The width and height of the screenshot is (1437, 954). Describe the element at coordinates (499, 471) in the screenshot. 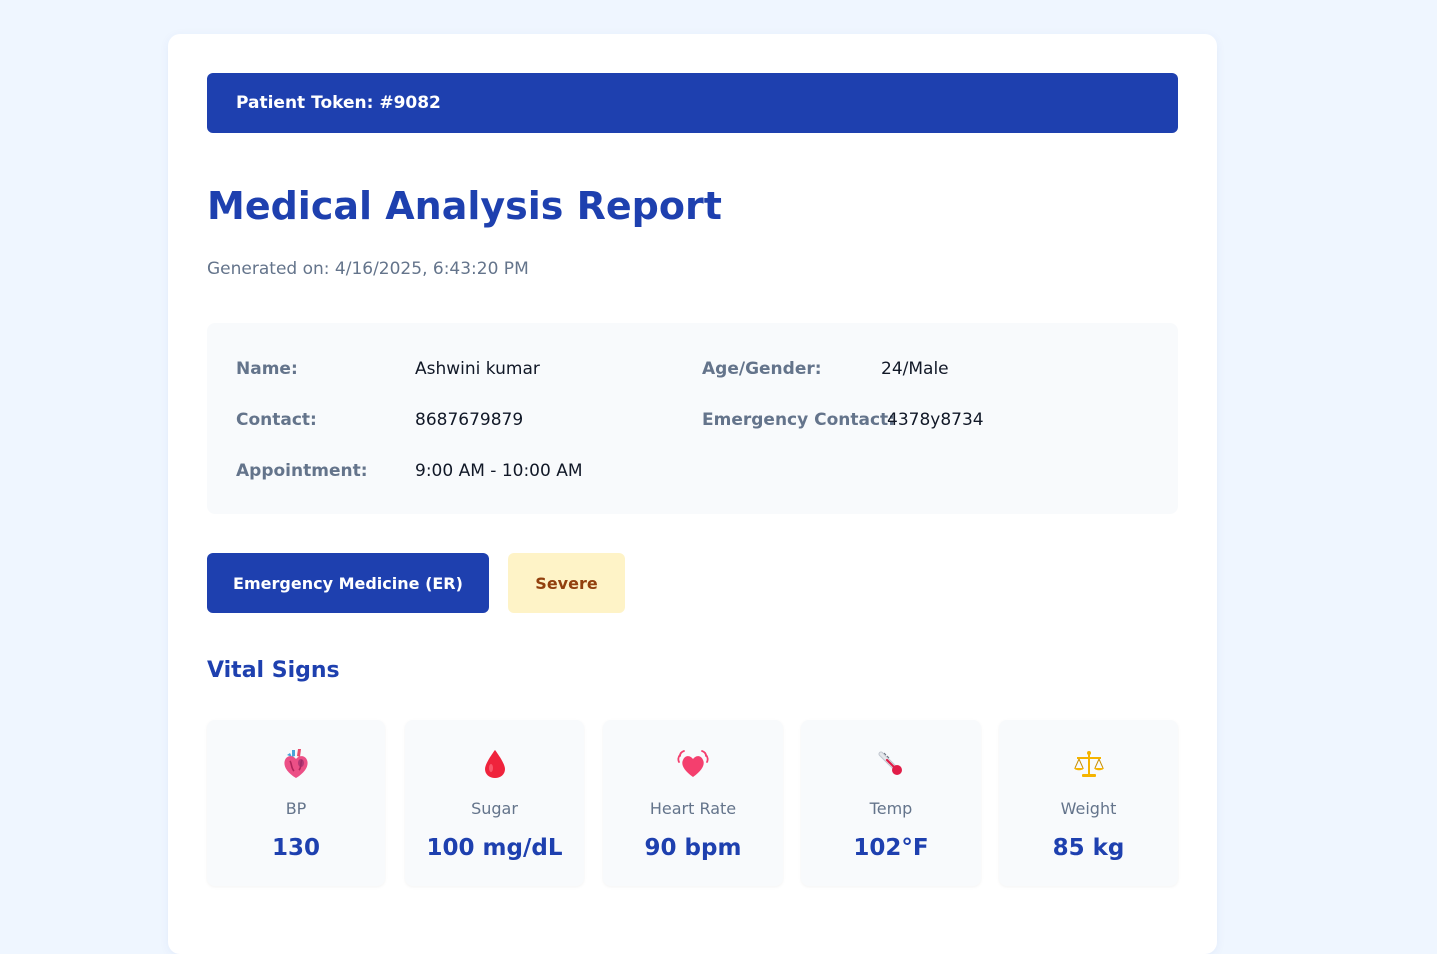

I see `patient-appointment: 9:00 AM - 10:00 AM` at that location.